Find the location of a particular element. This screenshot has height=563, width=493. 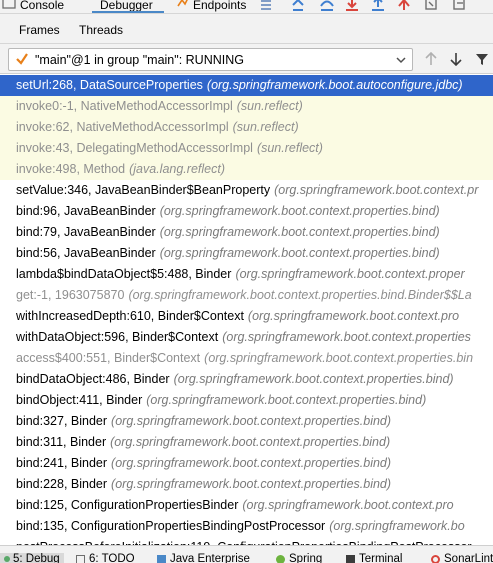

step-out-icon is located at coordinates (404, 6).